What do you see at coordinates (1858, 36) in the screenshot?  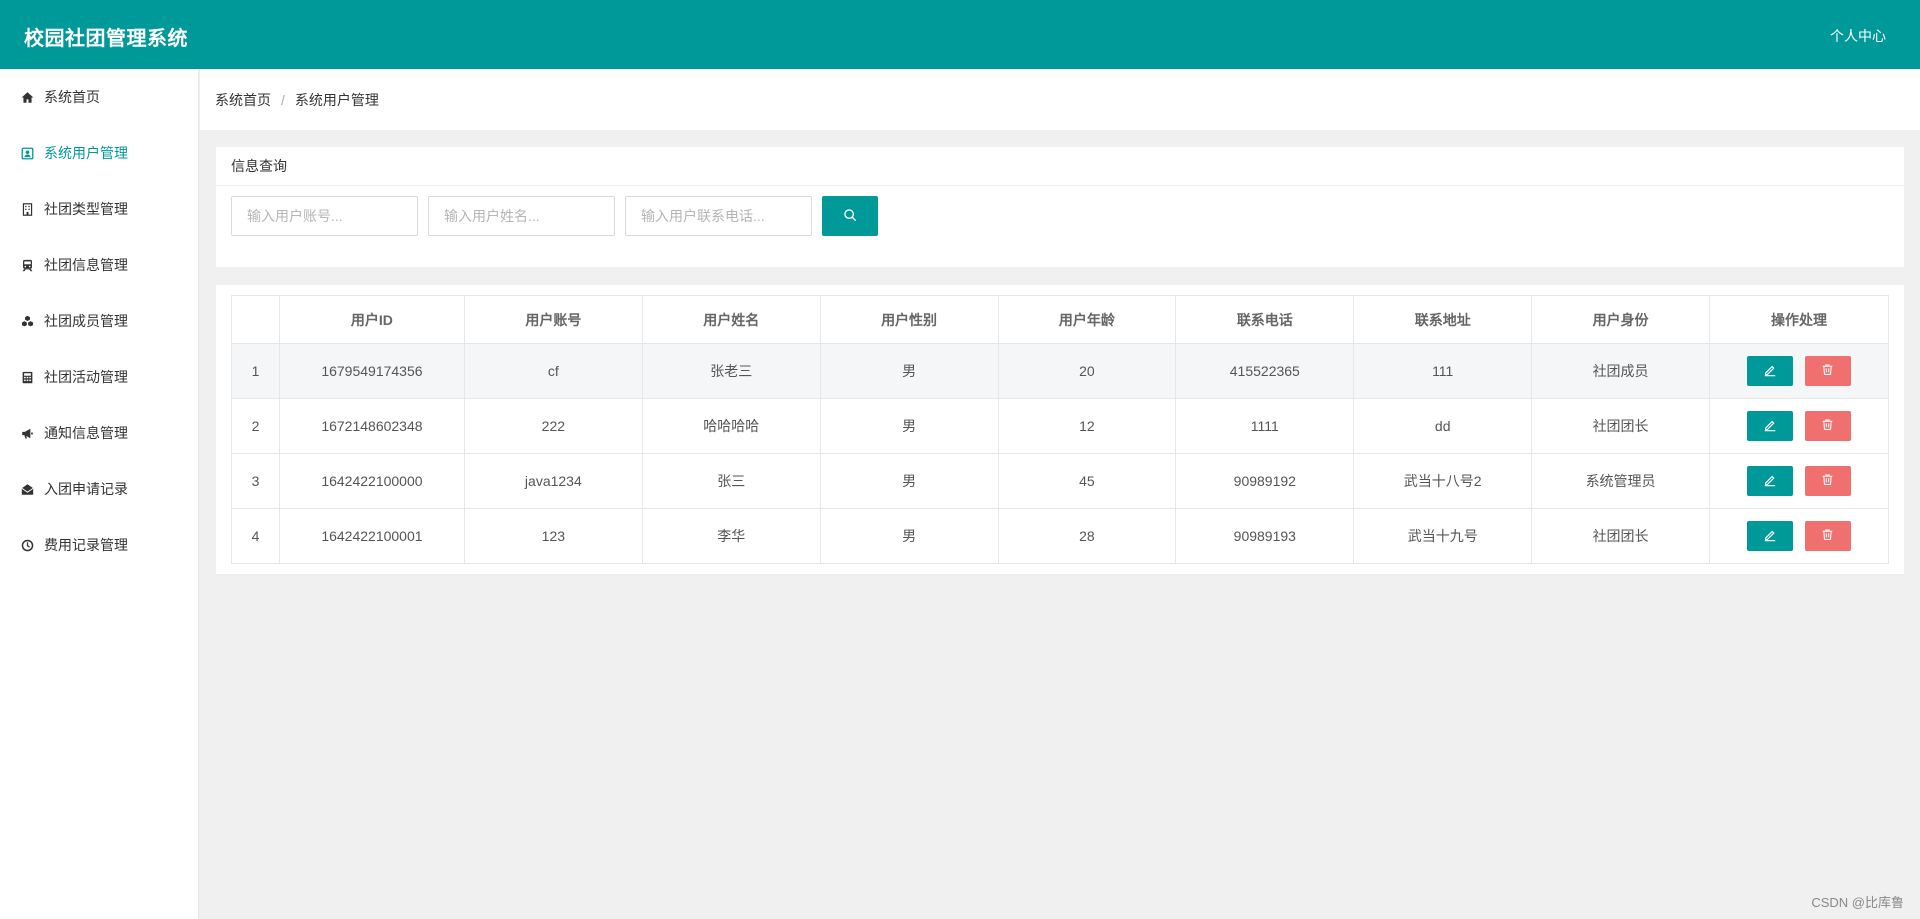 I see `user-center-link: 个人中心` at bounding box center [1858, 36].